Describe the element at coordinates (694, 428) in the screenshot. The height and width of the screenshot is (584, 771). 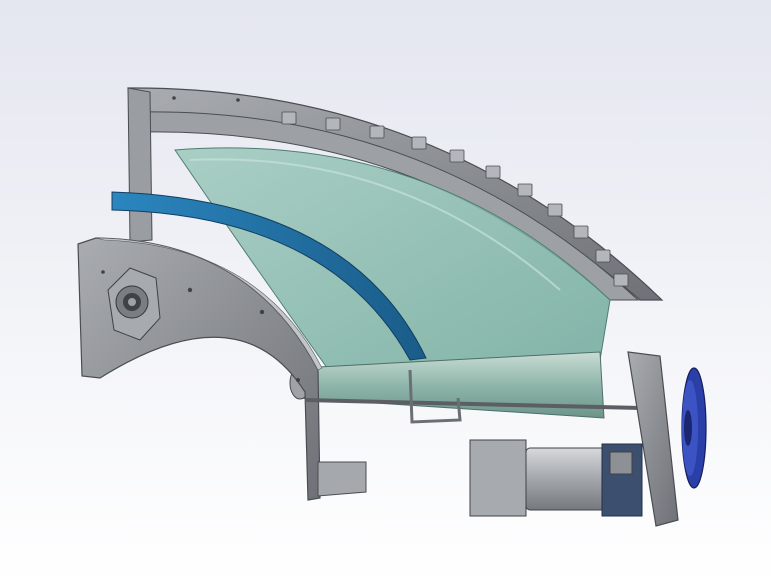
I see `pulley-icon` at that location.